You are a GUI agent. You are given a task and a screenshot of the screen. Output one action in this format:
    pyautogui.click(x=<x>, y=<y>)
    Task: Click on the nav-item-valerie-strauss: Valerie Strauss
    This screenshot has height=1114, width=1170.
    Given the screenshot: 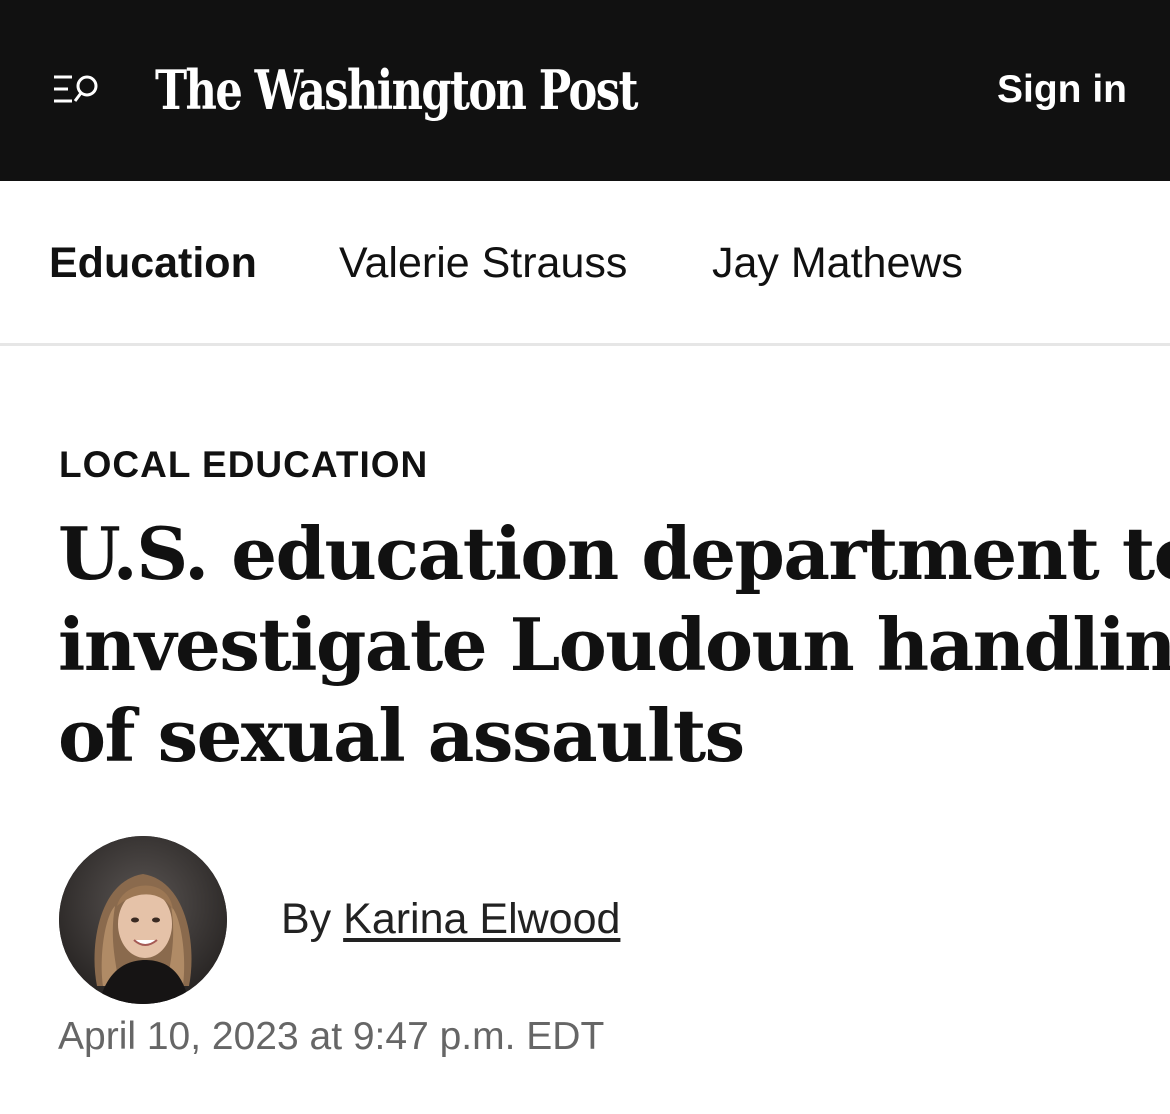 What is the action you would take?
    pyautogui.click(x=483, y=263)
    